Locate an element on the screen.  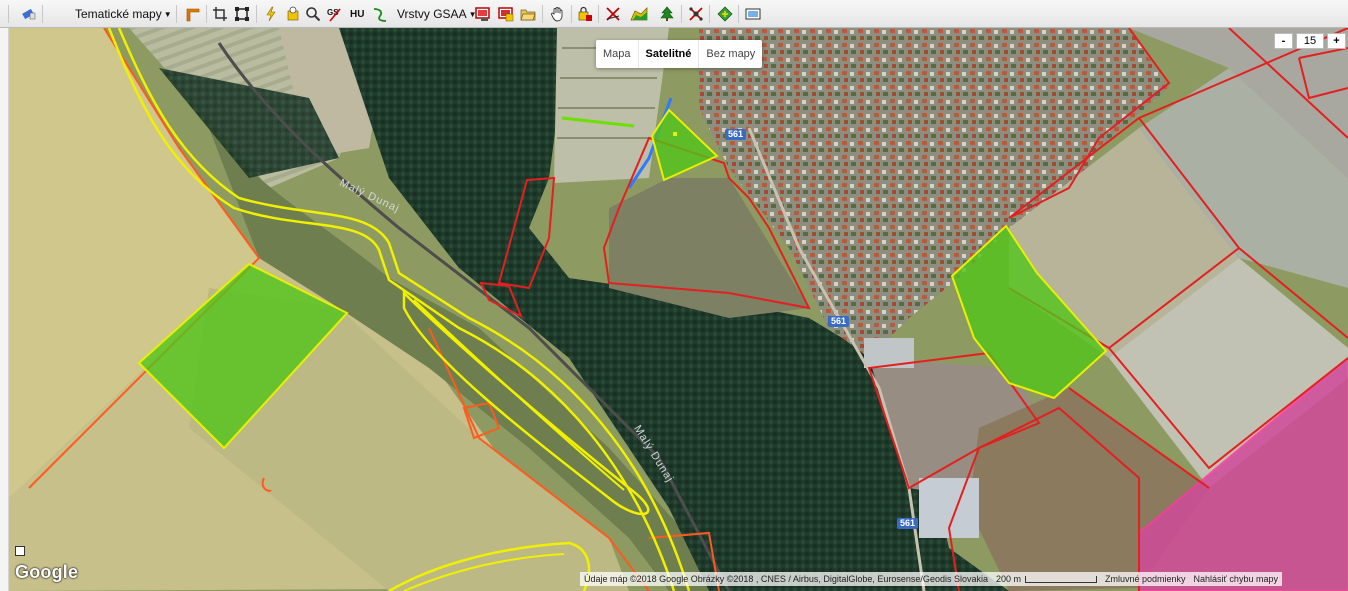
left-panel-strip is located at coordinates (4, 309).